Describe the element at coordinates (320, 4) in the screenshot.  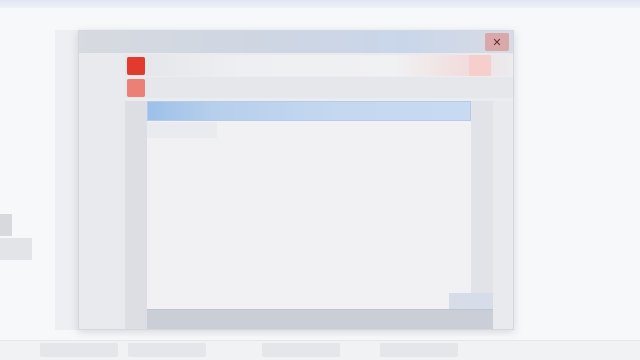
I see `top-menu-strip` at that location.